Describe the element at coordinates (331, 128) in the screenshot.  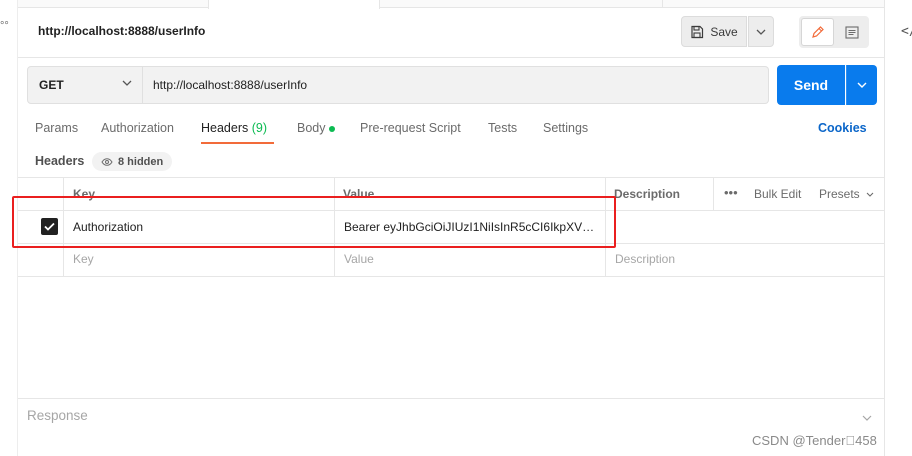
I see `body-status-dot` at that location.